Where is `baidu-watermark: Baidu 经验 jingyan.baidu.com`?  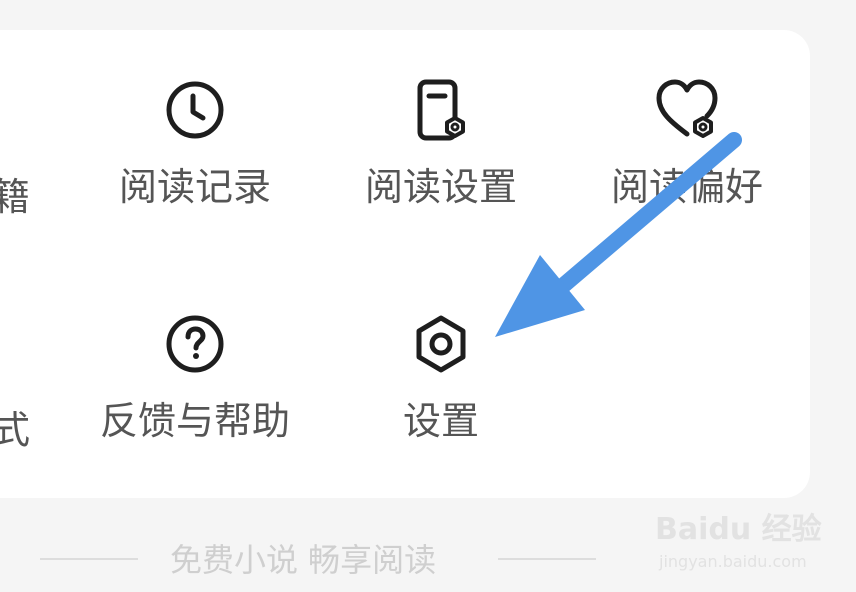
baidu-watermark: Baidu 经验 jingyan.baidu.com is located at coordinates (755, 550).